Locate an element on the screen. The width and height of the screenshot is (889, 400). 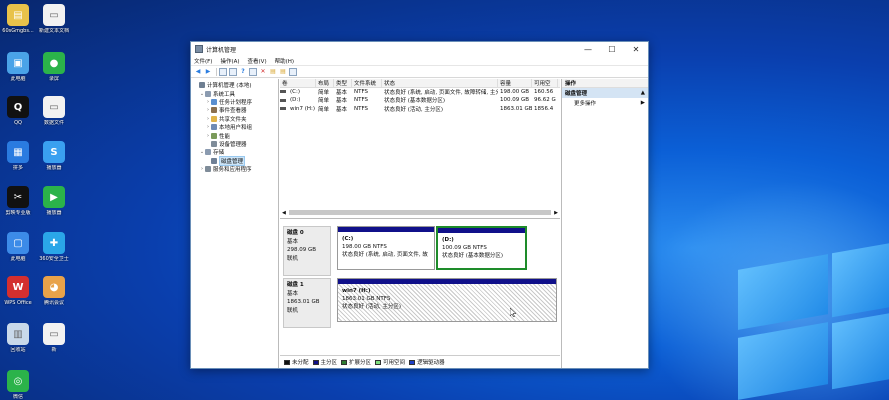
disk-label: 磁盘 1 基本 1863.01 GB 联机 is located at coordinates (307, 303).